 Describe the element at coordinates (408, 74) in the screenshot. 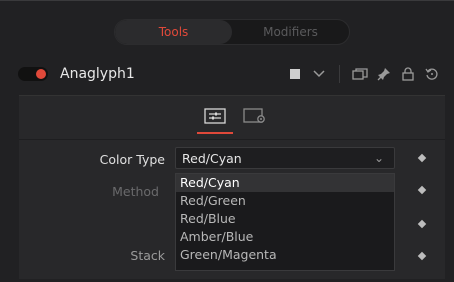

I see `lock-icon` at that location.